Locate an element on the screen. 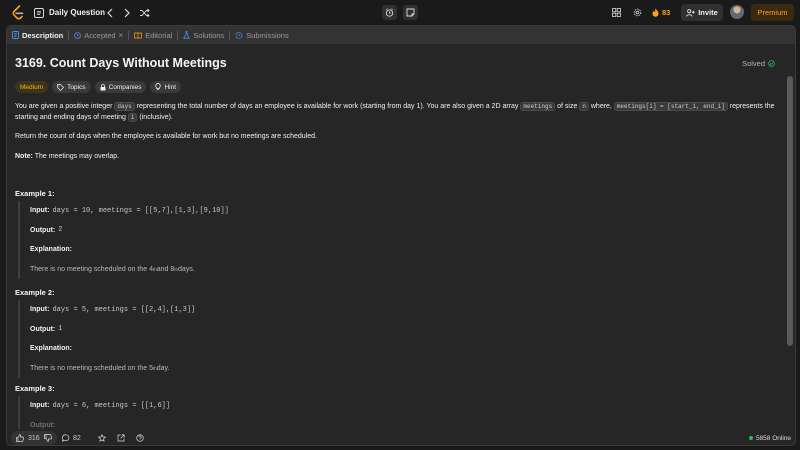 The image size is (800, 450). invite-label: Invite is located at coordinates (708, 12).